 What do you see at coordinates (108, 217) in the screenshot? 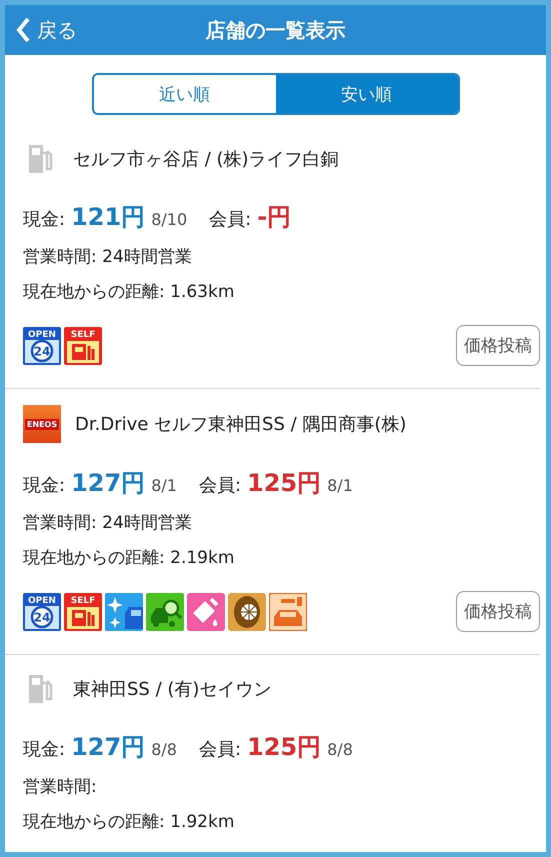
I see `cash-price: 121円` at bounding box center [108, 217].